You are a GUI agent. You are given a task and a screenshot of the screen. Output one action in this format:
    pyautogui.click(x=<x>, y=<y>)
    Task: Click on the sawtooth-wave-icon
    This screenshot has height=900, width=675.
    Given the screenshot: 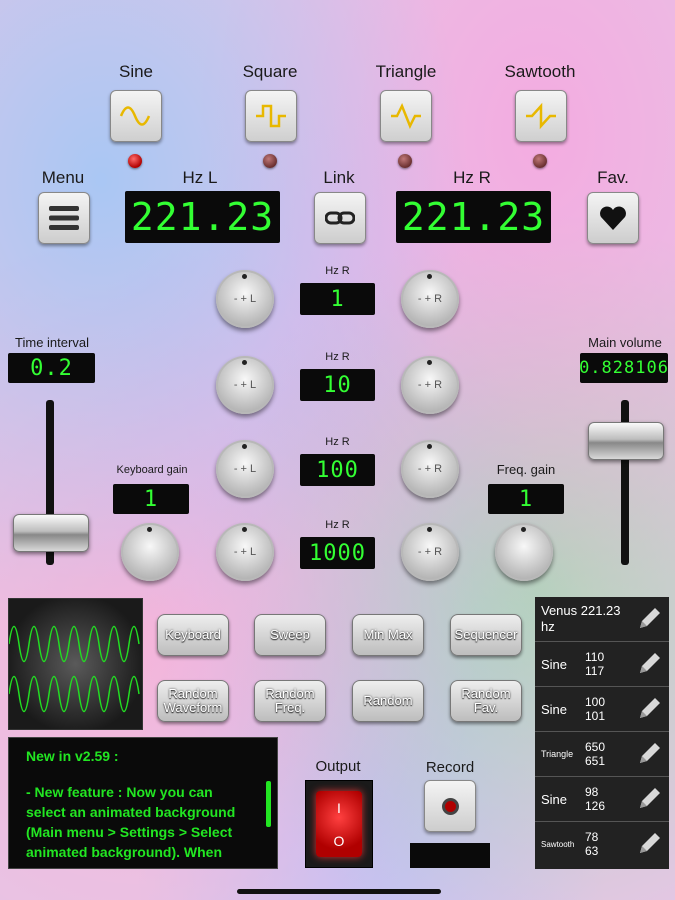 What is the action you would take?
    pyautogui.click(x=541, y=116)
    